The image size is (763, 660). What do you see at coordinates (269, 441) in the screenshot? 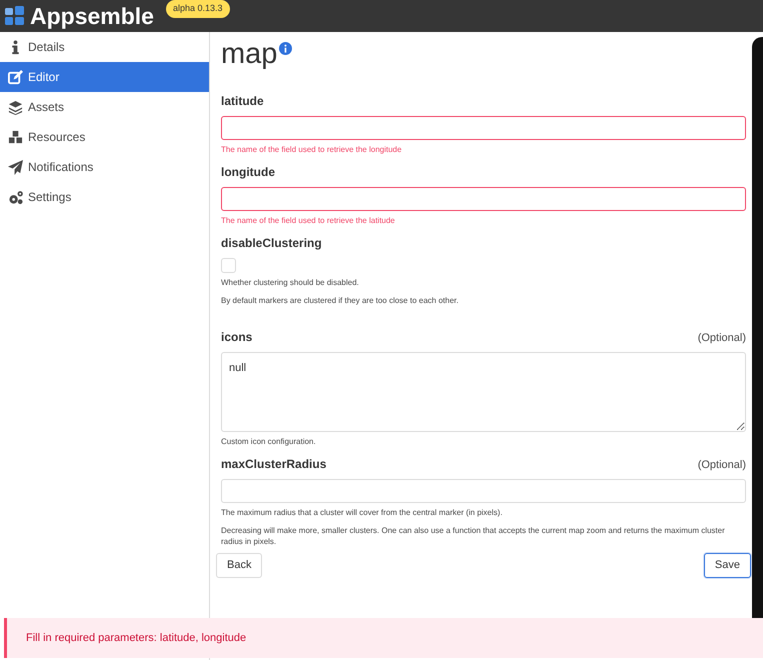
I see `help-text: Custom icon configuration.` at bounding box center [269, 441].